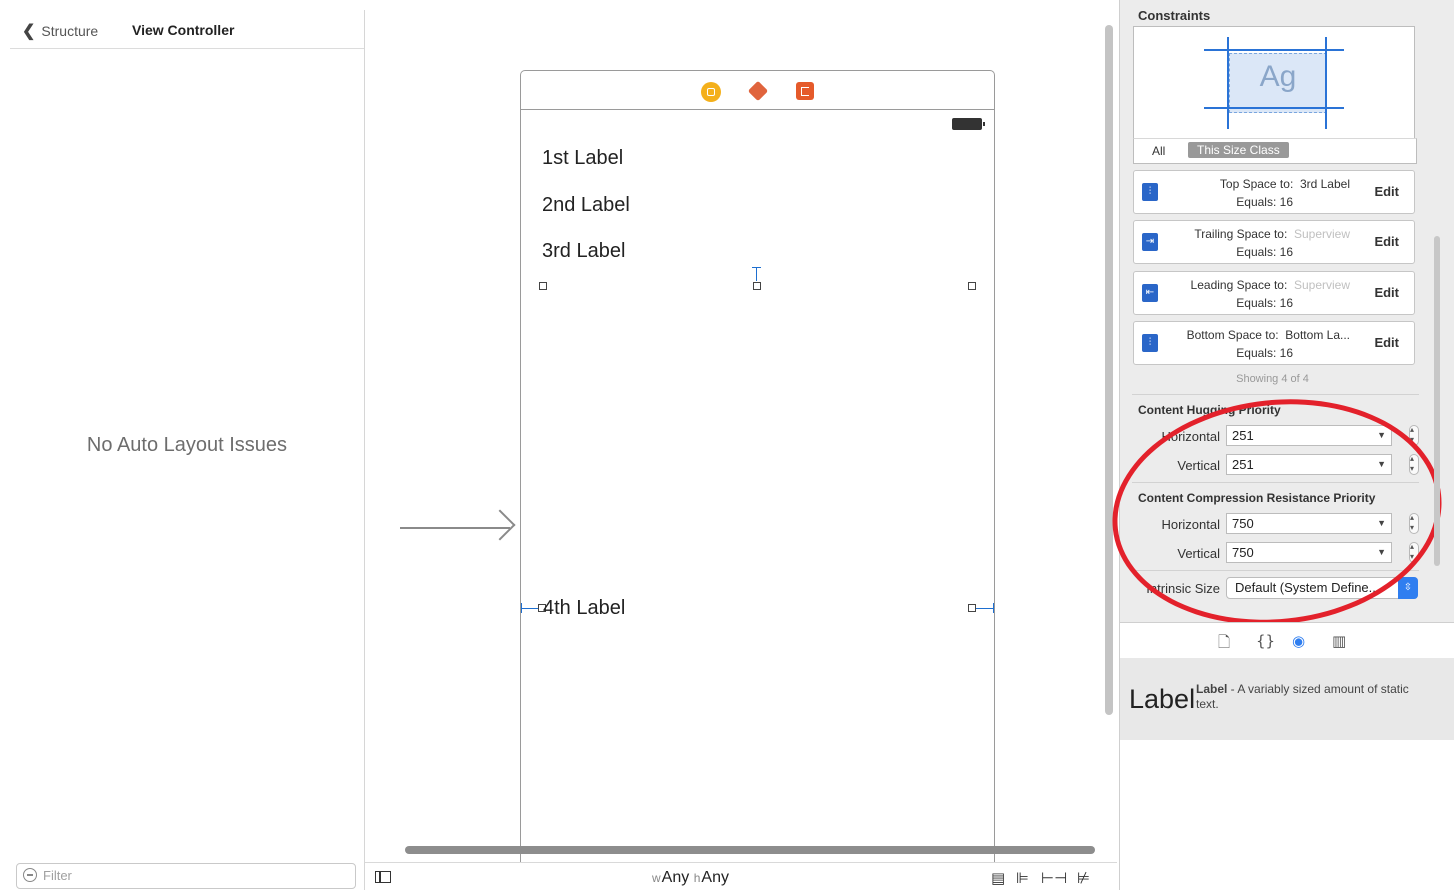  Describe the element at coordinates (750, 850) in the screenshot. I see `horizontal-scrollbar` at that location.